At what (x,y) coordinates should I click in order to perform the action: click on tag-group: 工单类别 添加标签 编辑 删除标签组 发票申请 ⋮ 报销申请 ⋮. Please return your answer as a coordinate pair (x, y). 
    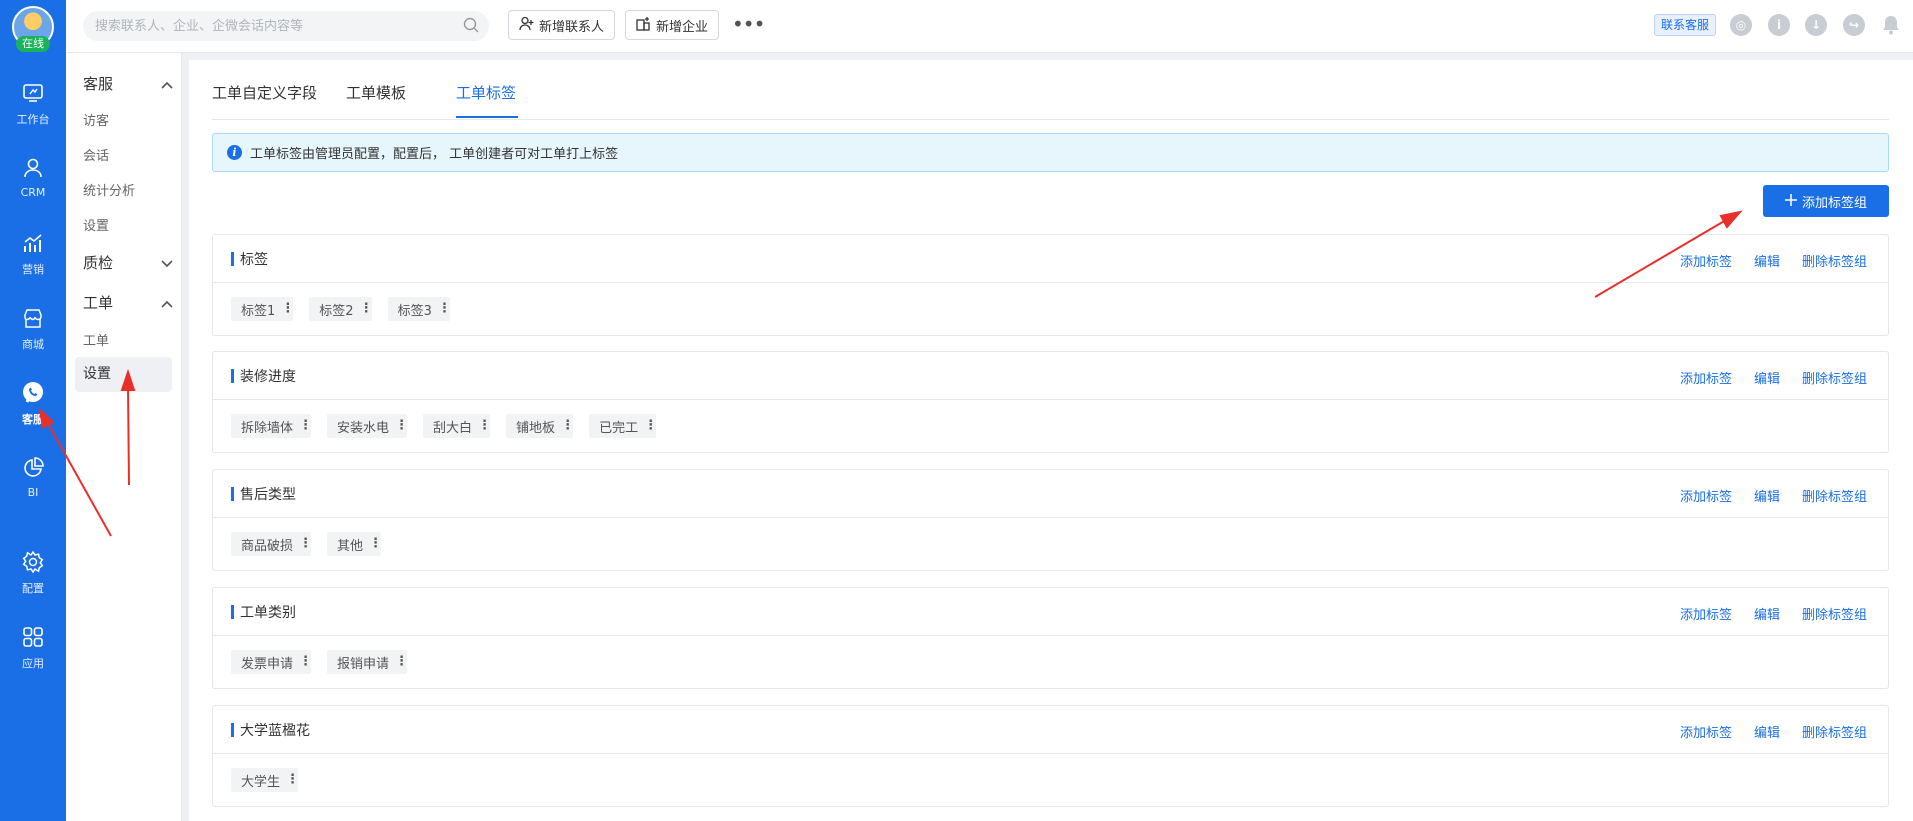
    Looking at the image, I should click on (1050, 638).